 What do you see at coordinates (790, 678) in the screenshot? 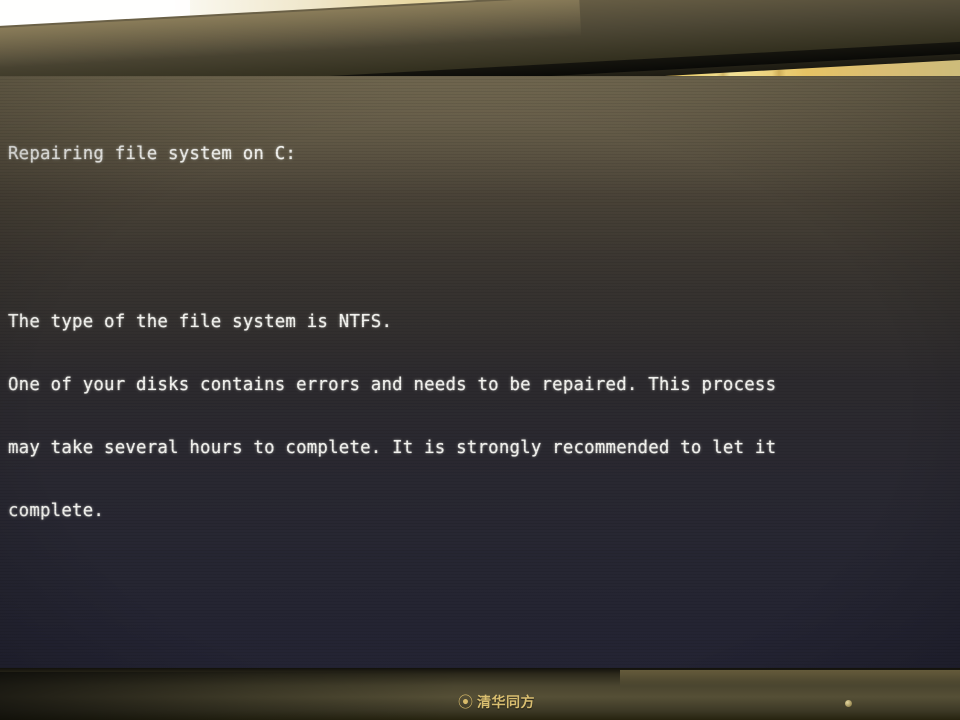
I see `bezel-highlight` at bounding box center [790, 678].